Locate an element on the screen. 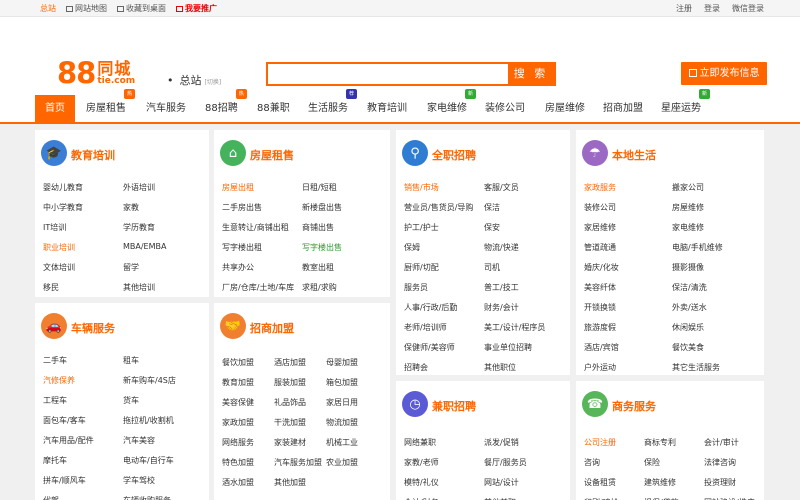 This screenshot has width=800, height=500. category-link: 餐厅/服务员 is located at coordinates (505, 462).